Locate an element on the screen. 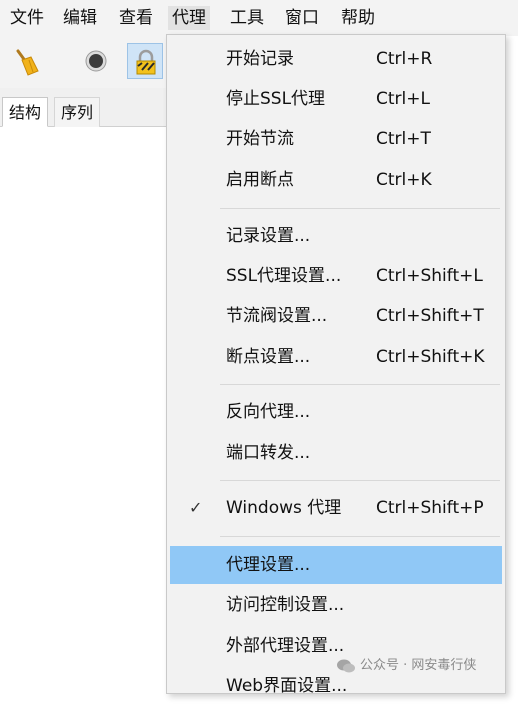 The image size is (518, 704). menu-item-start-throttling: 开始节流 Ctrl+T is located at coordinates (336, 139).